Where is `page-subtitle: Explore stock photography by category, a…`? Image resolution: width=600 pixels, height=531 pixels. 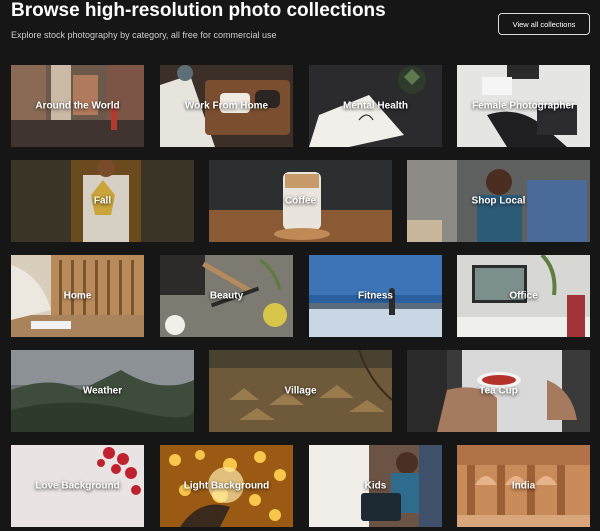 page-subtitle: Explore stock photography by category, a… is located at coordinates (144, 35).